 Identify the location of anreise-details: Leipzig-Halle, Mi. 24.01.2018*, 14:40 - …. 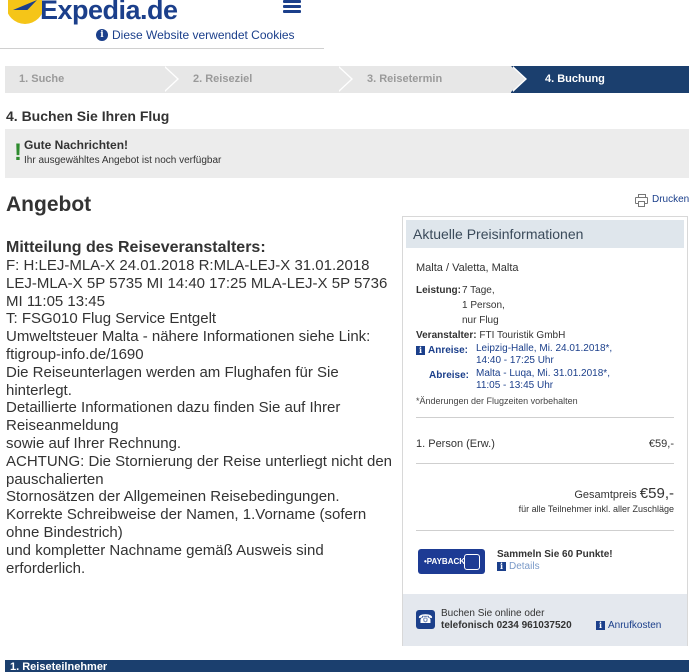
(544, 354).